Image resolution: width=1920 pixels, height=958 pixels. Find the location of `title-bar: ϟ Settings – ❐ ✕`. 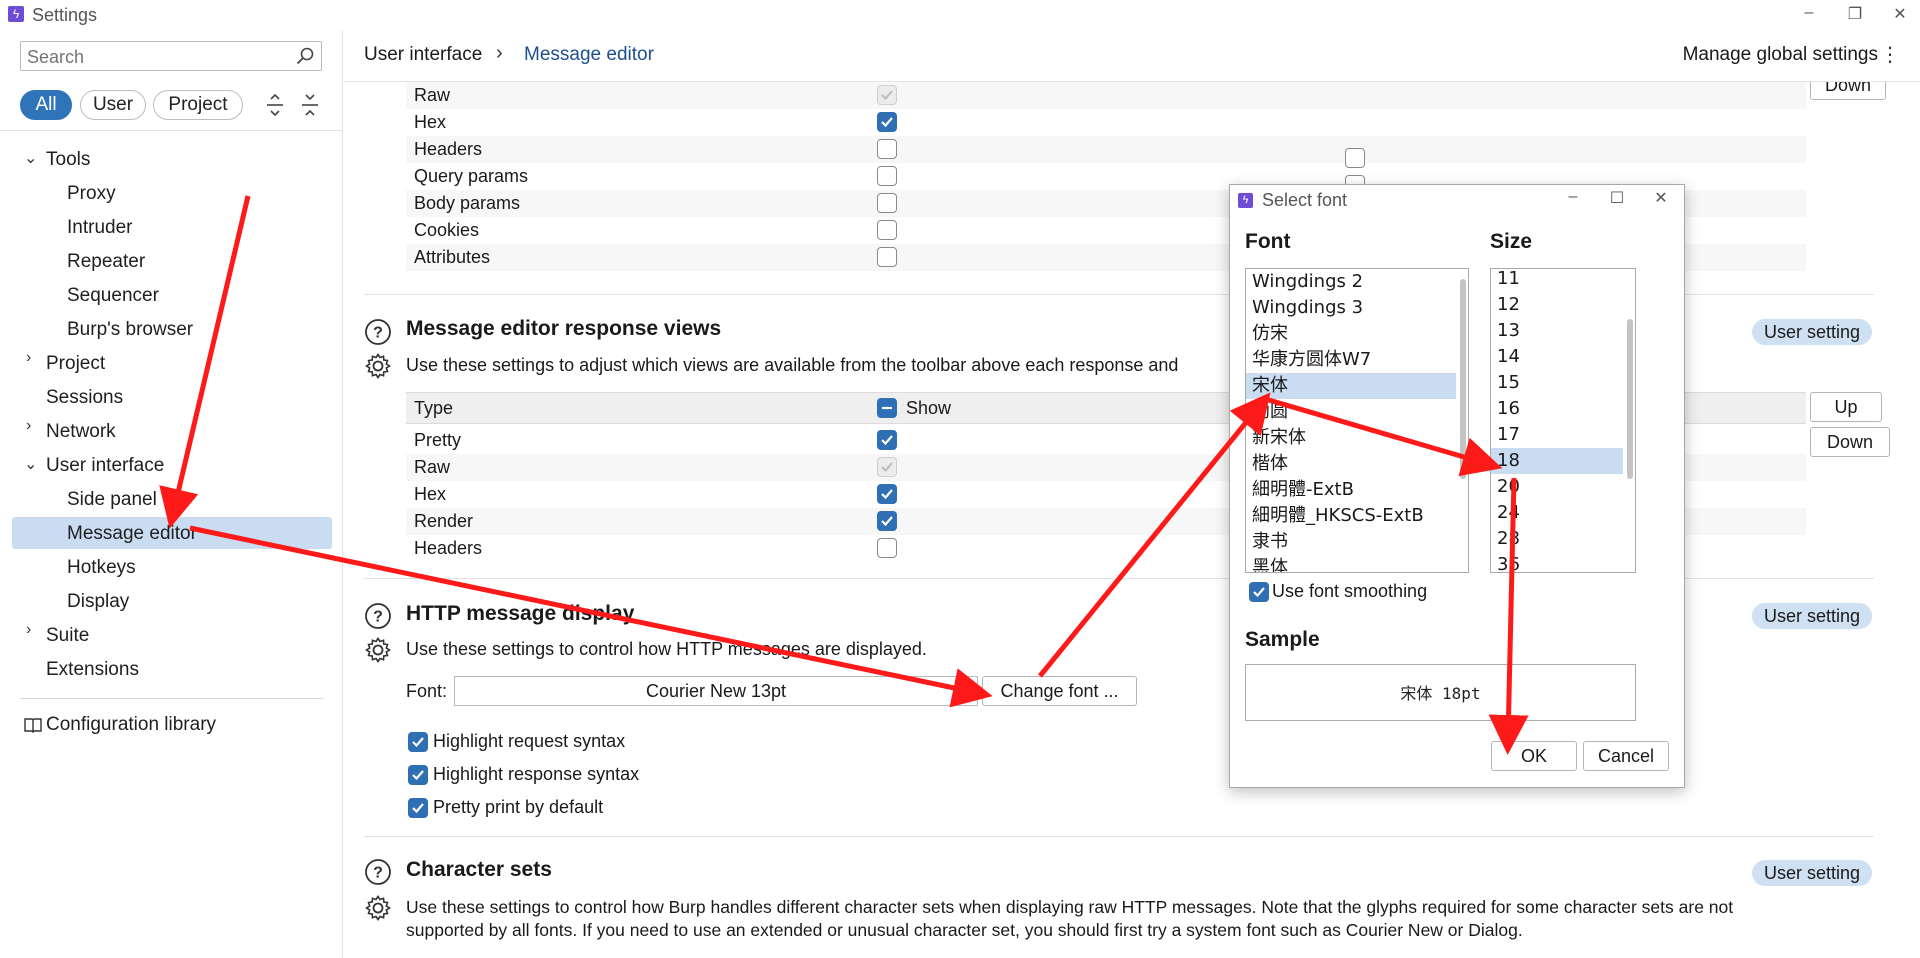

title-bar: ϟ Settings – ❐ ✕ is located at coordinates (960, 15).